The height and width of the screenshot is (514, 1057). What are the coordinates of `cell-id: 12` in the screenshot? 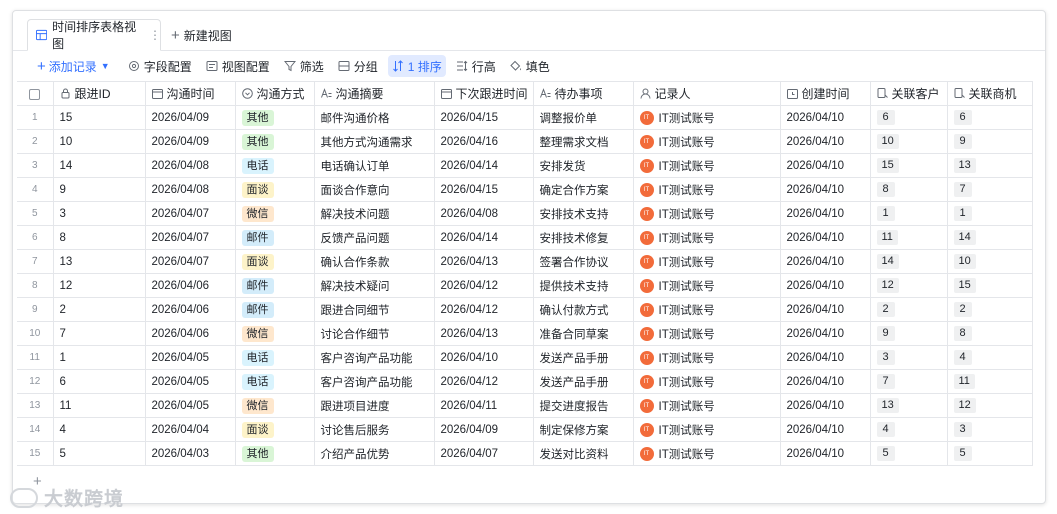 It's located at (99, 285).